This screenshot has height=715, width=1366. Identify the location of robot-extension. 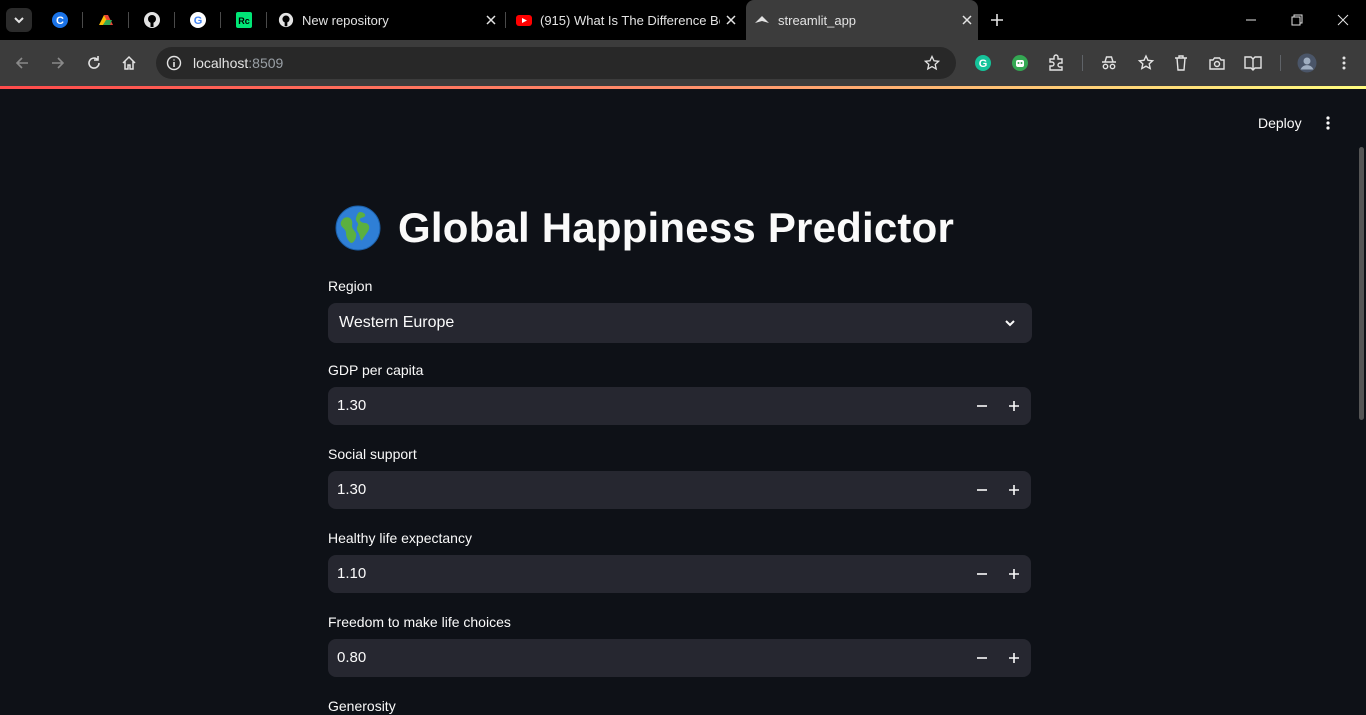
(1020, 63).